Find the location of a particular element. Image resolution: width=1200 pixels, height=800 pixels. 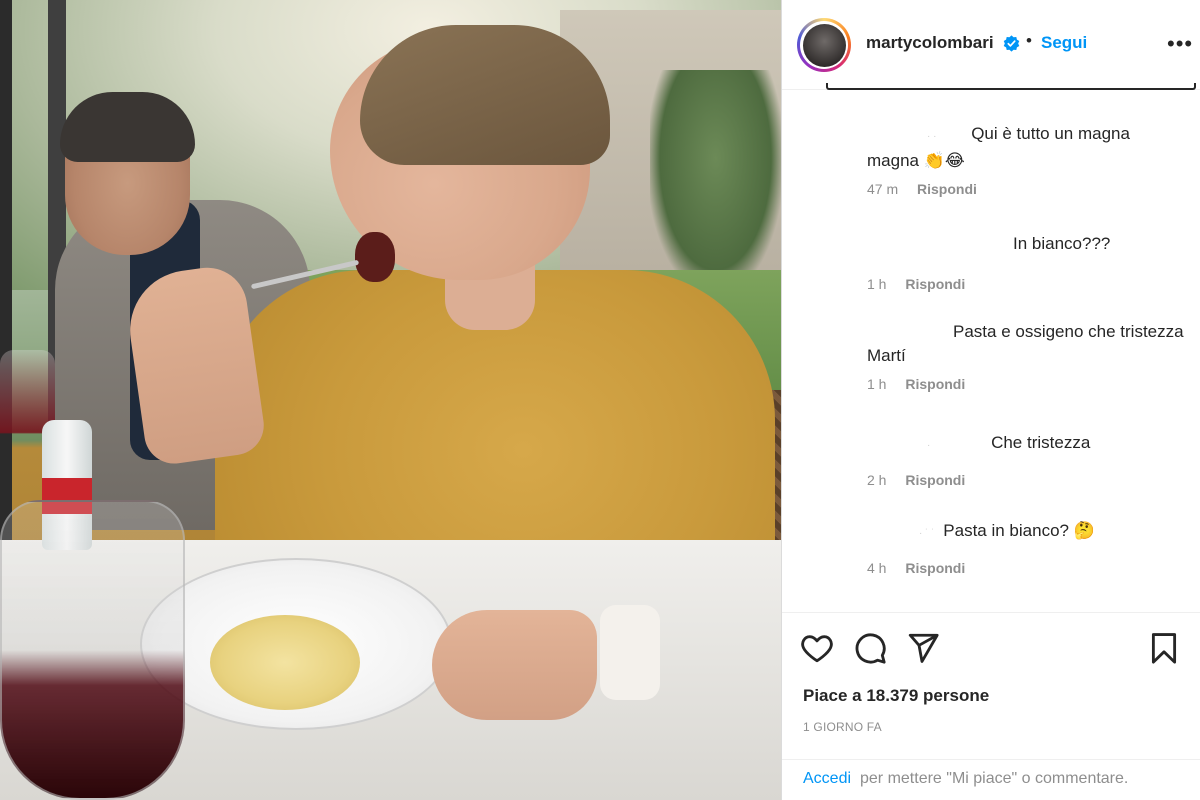

heart-icon is located at coordinates (817, 648).